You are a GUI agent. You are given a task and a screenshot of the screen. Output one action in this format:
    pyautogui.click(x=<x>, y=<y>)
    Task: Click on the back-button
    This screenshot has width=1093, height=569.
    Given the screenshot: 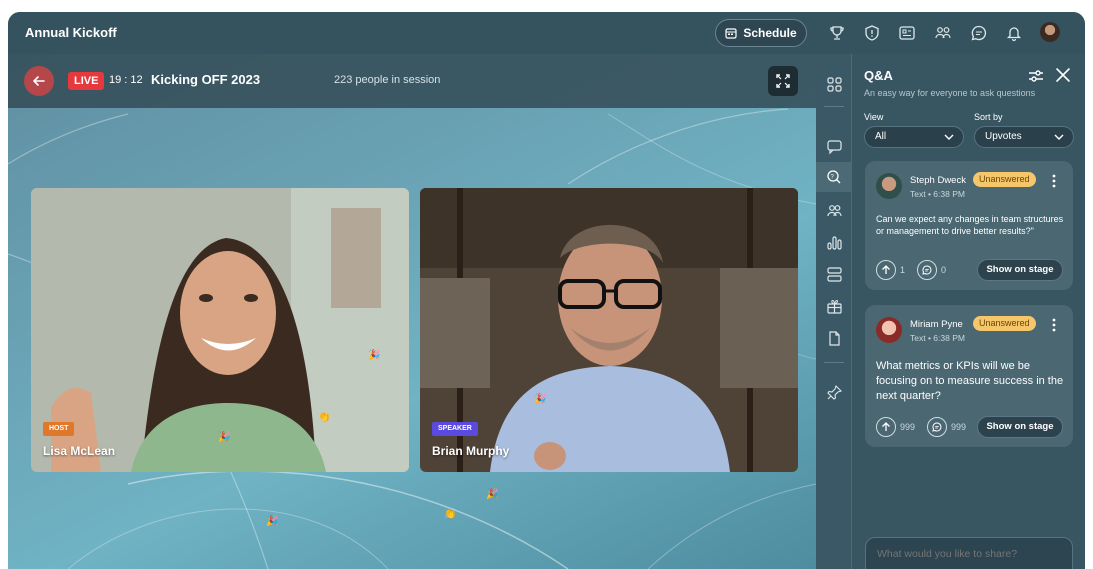 What is the action you would take?
    pyautogui.click(x=39, y=81)
    